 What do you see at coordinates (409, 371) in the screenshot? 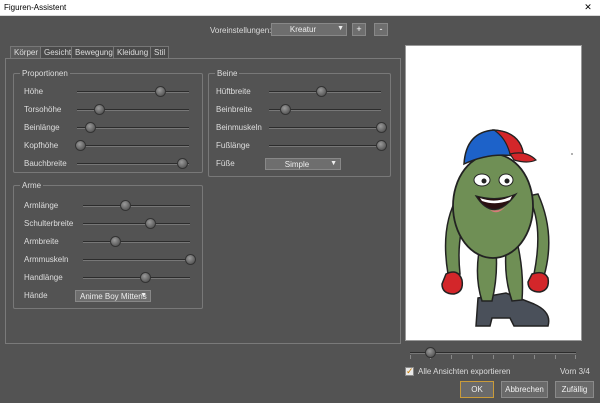
I see `export-all-views-checkbox: ✓` at bounding box center [409, 371].